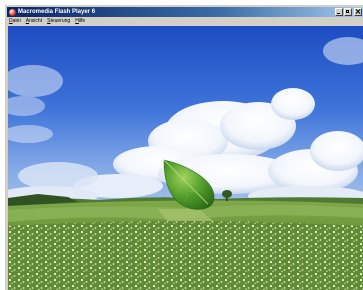  What do you see at coordinates (34, 21) in the screenshot?
I see `menu-ansicht: Ansicht` at bounding box center [34, 21].